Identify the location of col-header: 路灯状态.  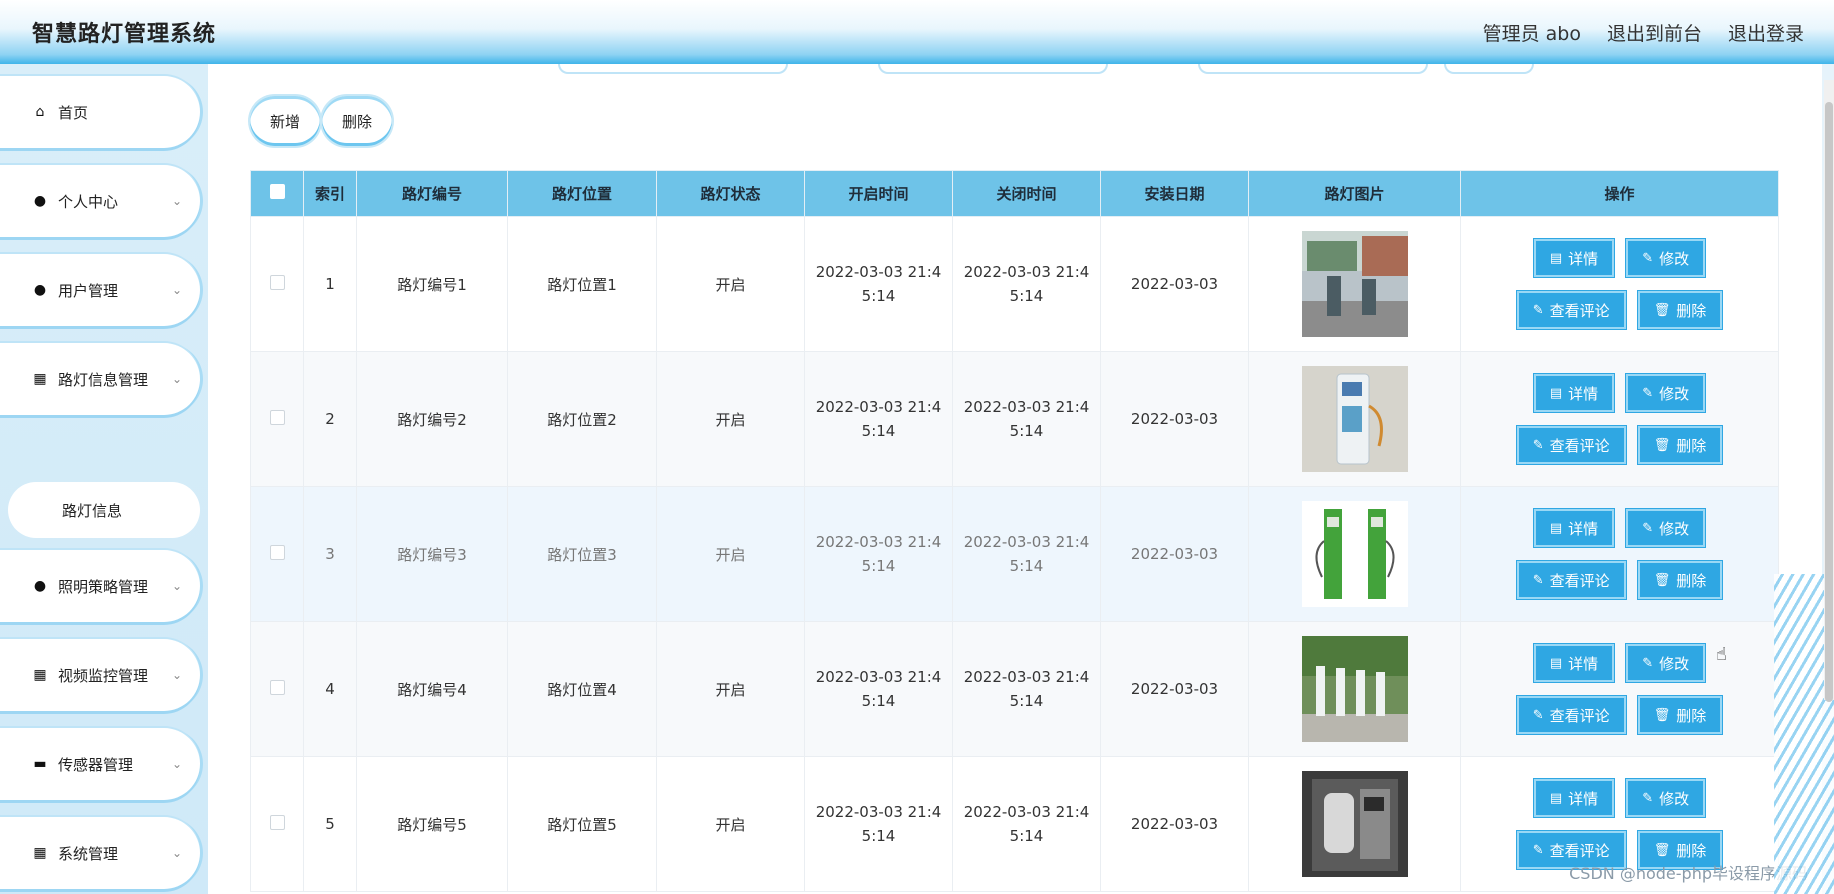
(730, 193).